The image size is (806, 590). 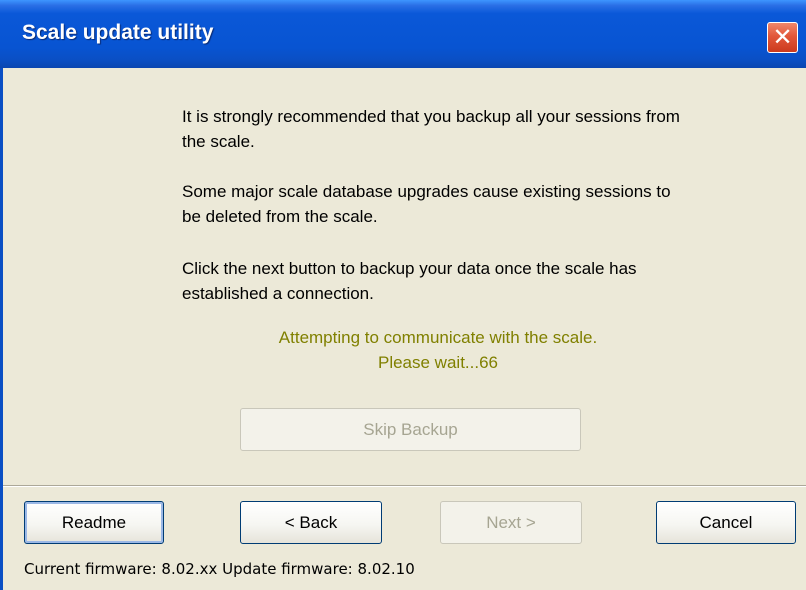 I want to click on close-button: ✕, so click(x=782, y=37).